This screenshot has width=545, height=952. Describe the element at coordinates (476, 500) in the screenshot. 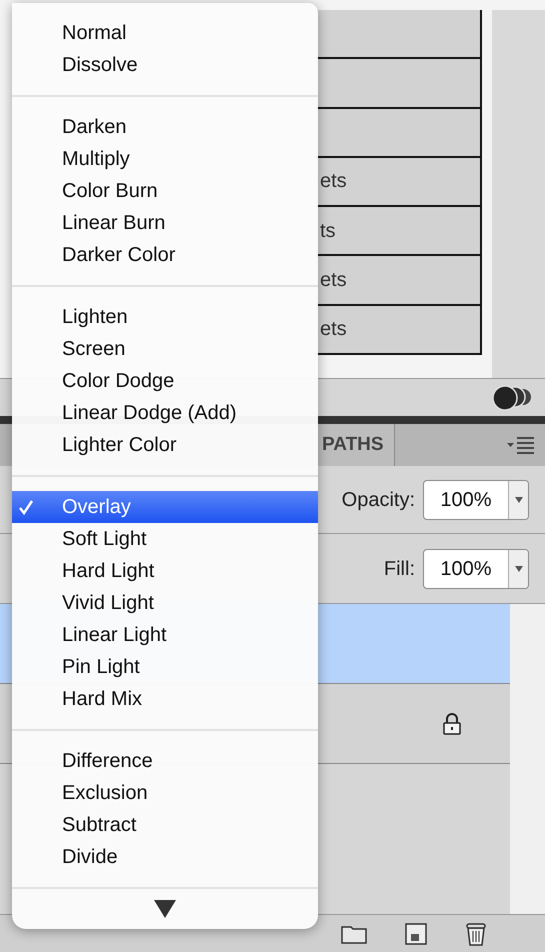

I see `opacity-field: 100%` at that location.